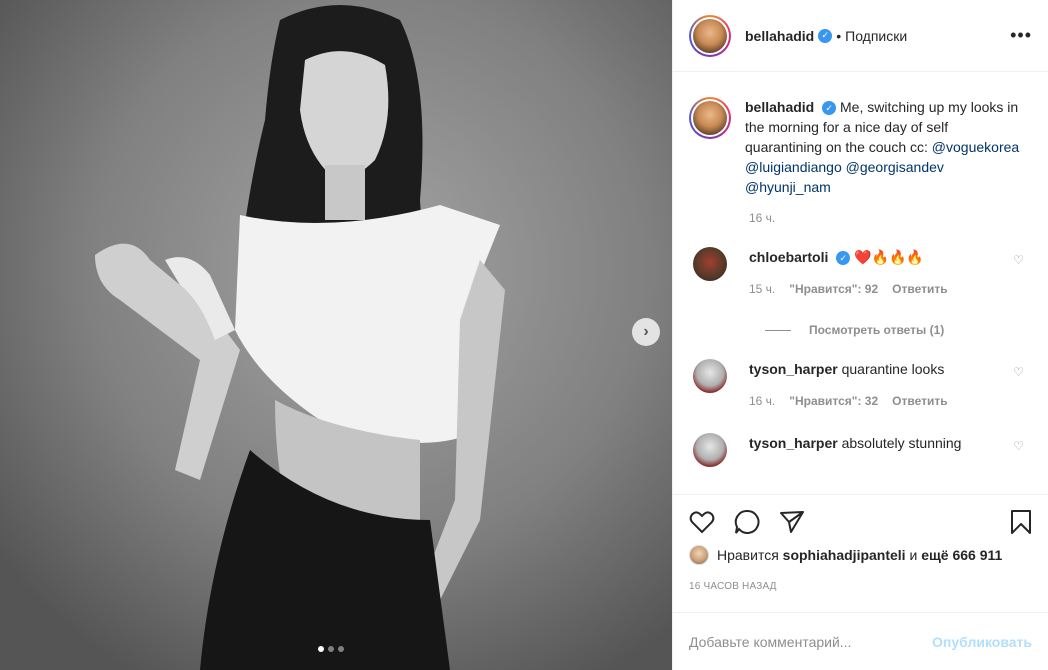 Image resolution: width=1048 pixels, height=670 pixels. What do you see at coordinates (833, 289) in the screenshot?
I see `comment-likes: "Нравится": 92` at bounding box center [833, 289].